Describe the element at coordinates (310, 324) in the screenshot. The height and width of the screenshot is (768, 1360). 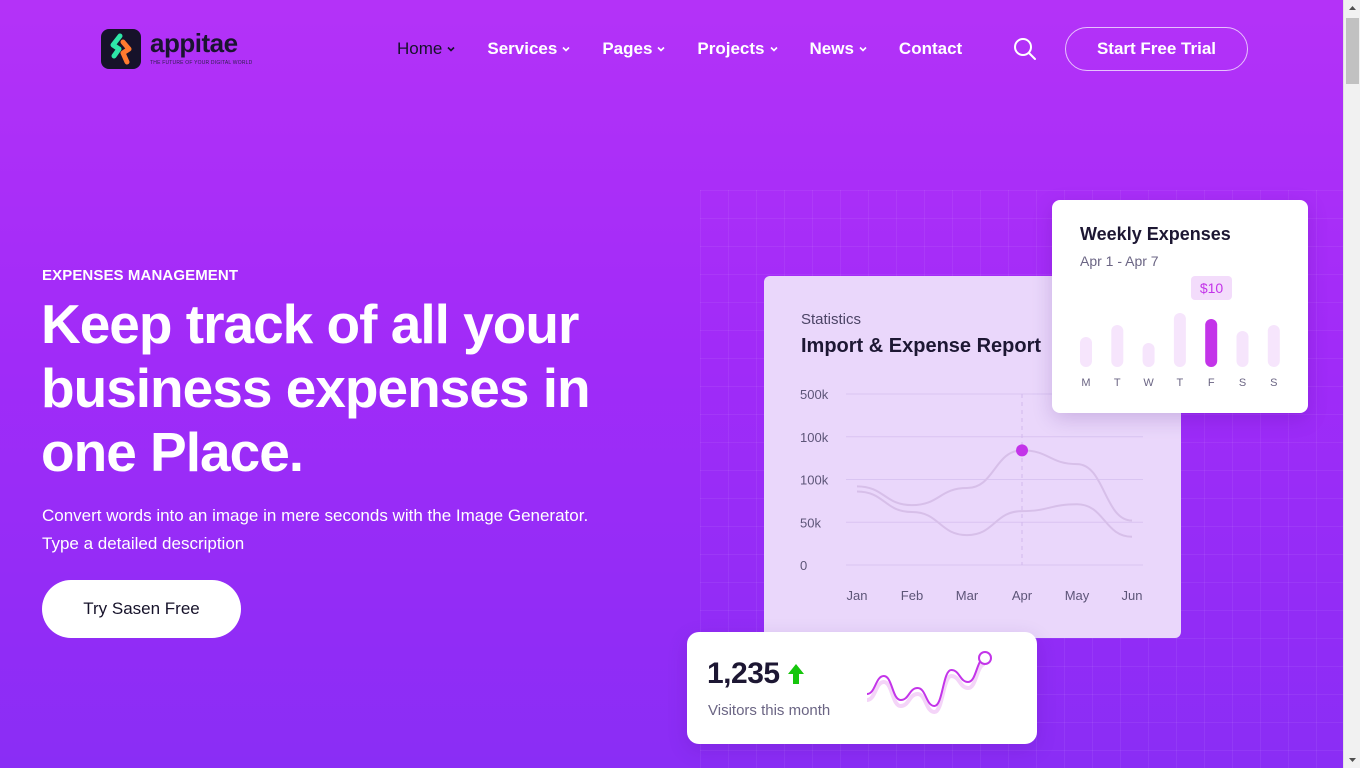
I see `headline-line: Keep track of all your` at that location.